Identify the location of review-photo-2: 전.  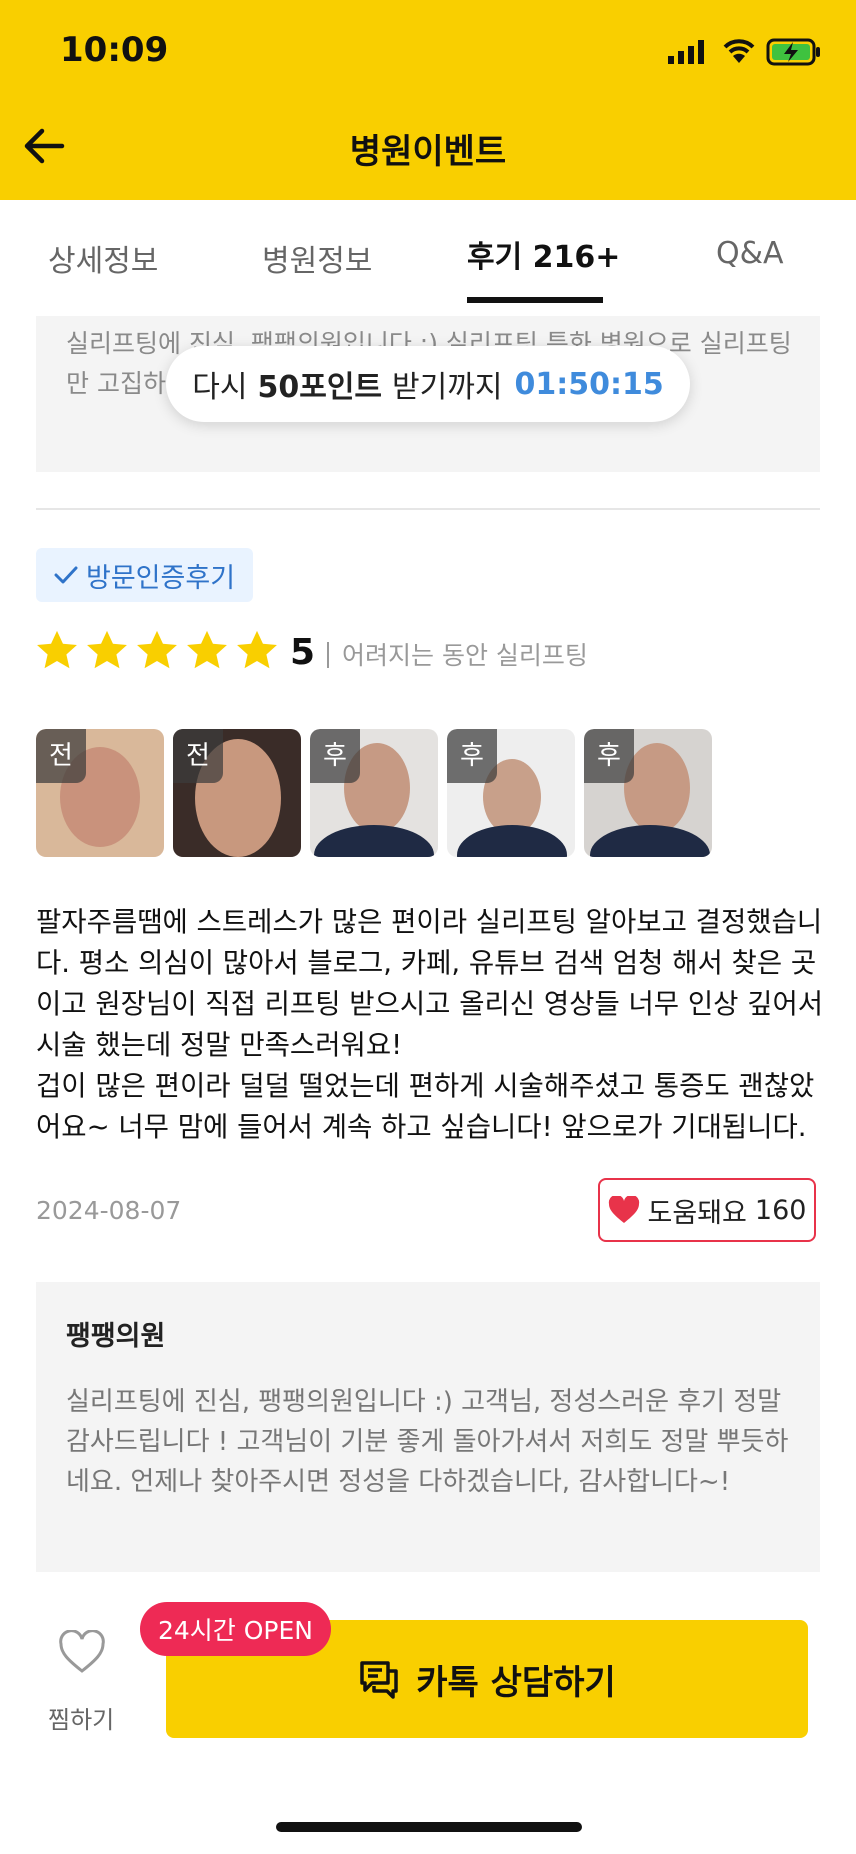
(237, 793).